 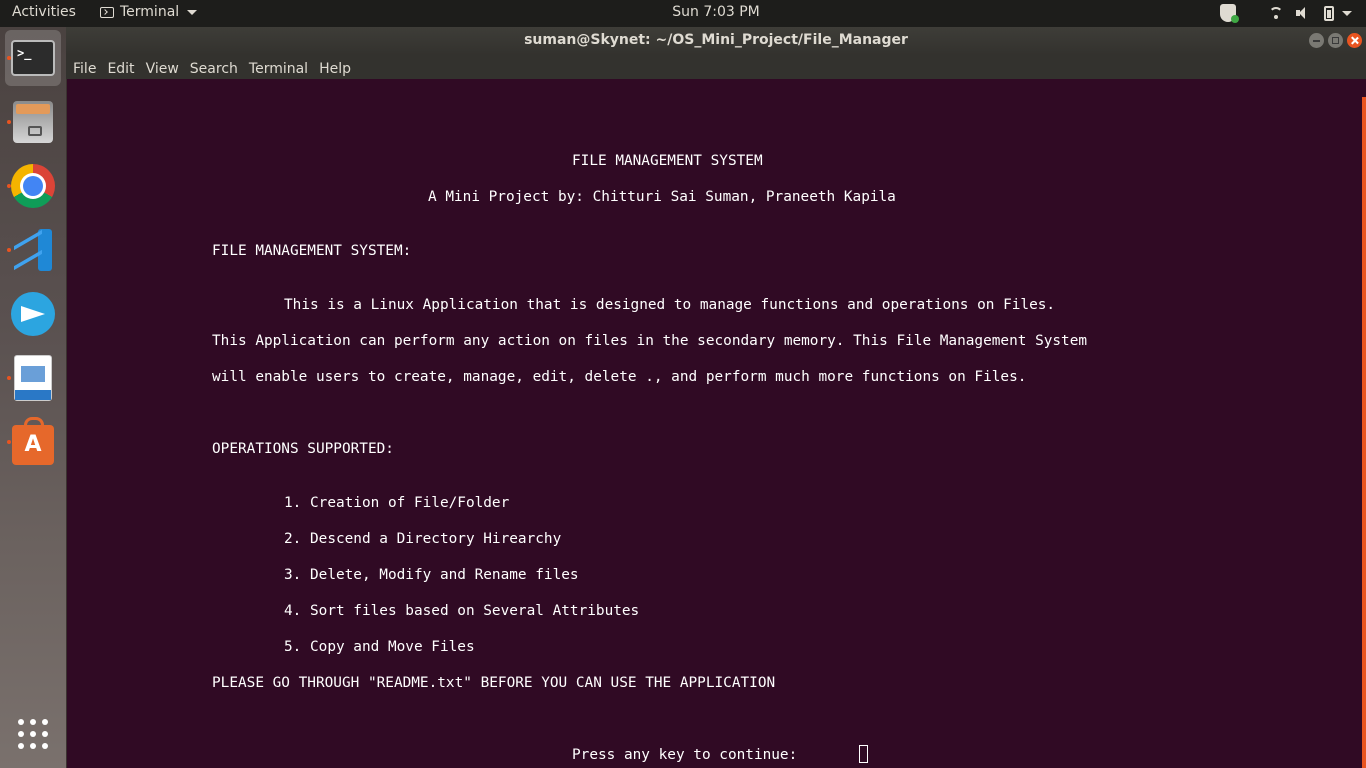 I want to click on menu-search: Search, so click(x=214, y=67).